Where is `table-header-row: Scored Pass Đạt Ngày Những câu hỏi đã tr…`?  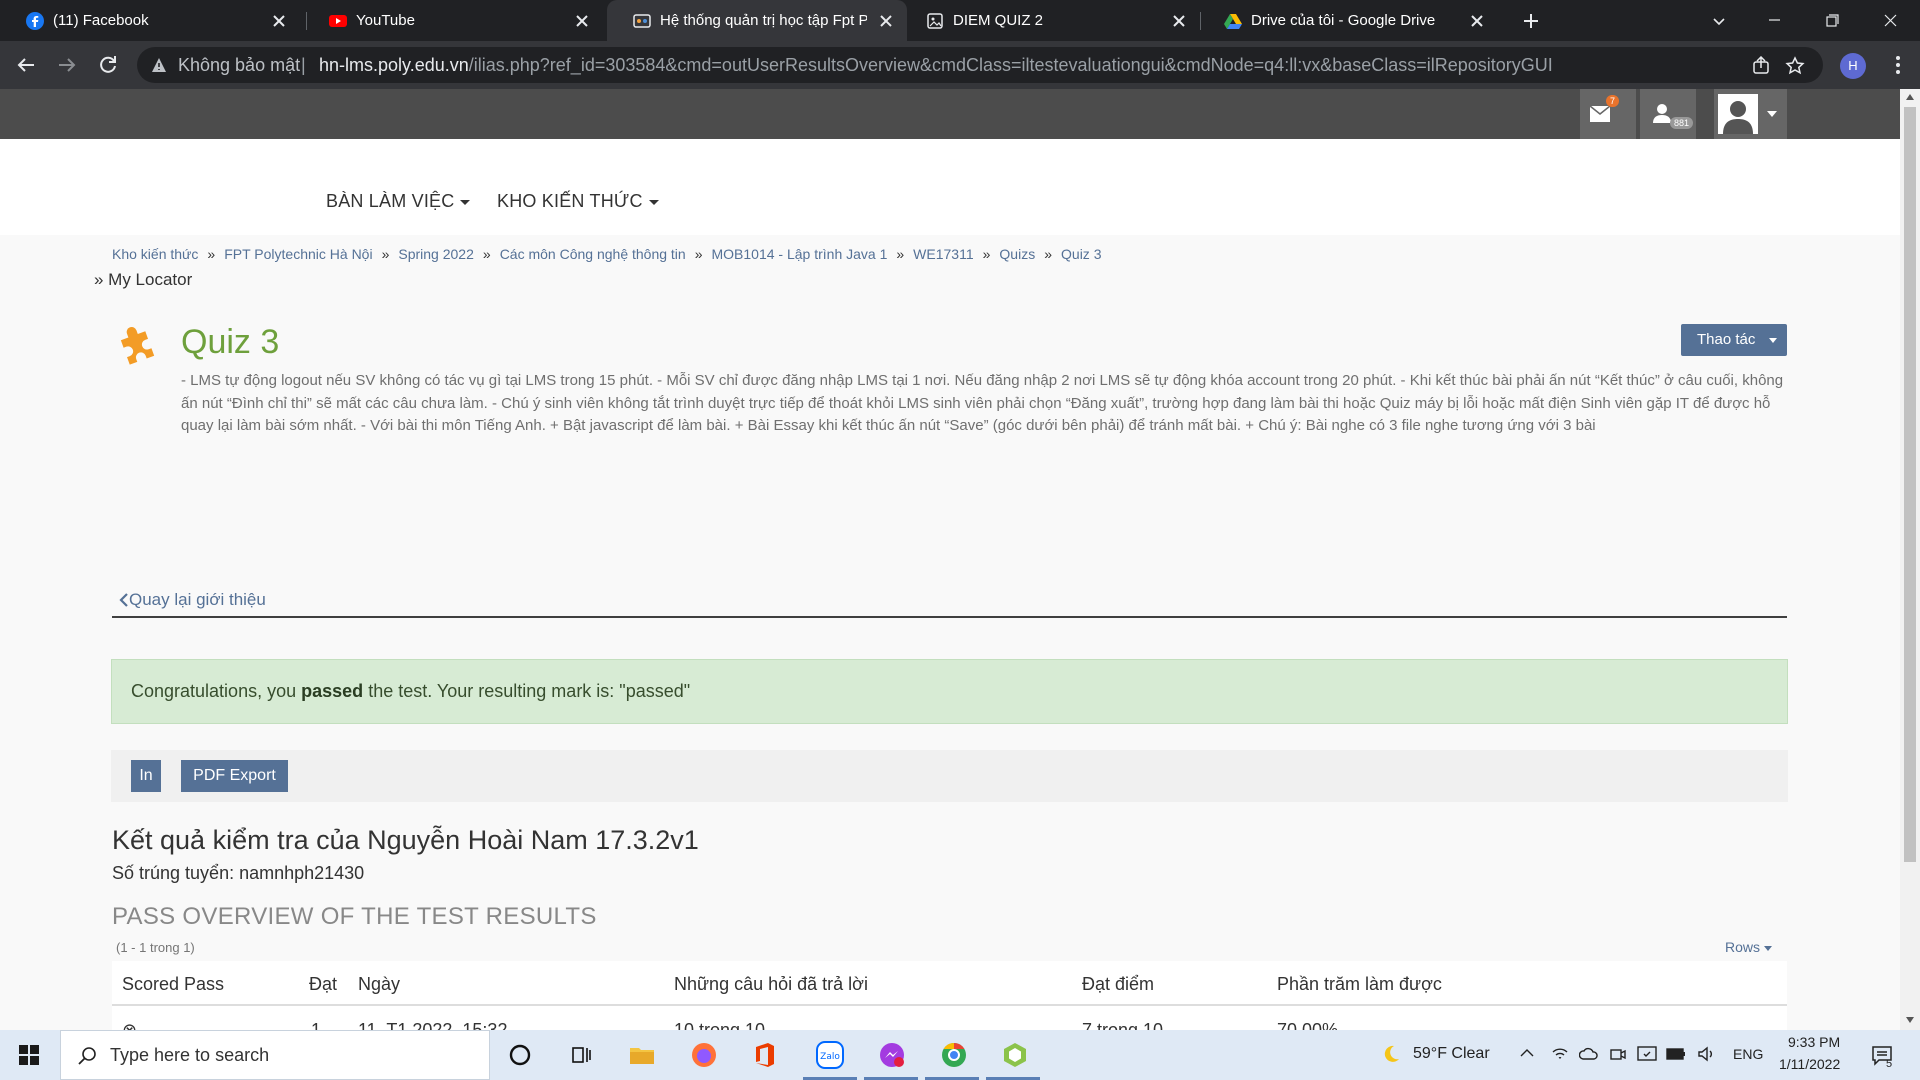
table-header-row: Scored Pass Đạt Ngày Những câu hỏi đã tr… is located at coordinates (949, 983).